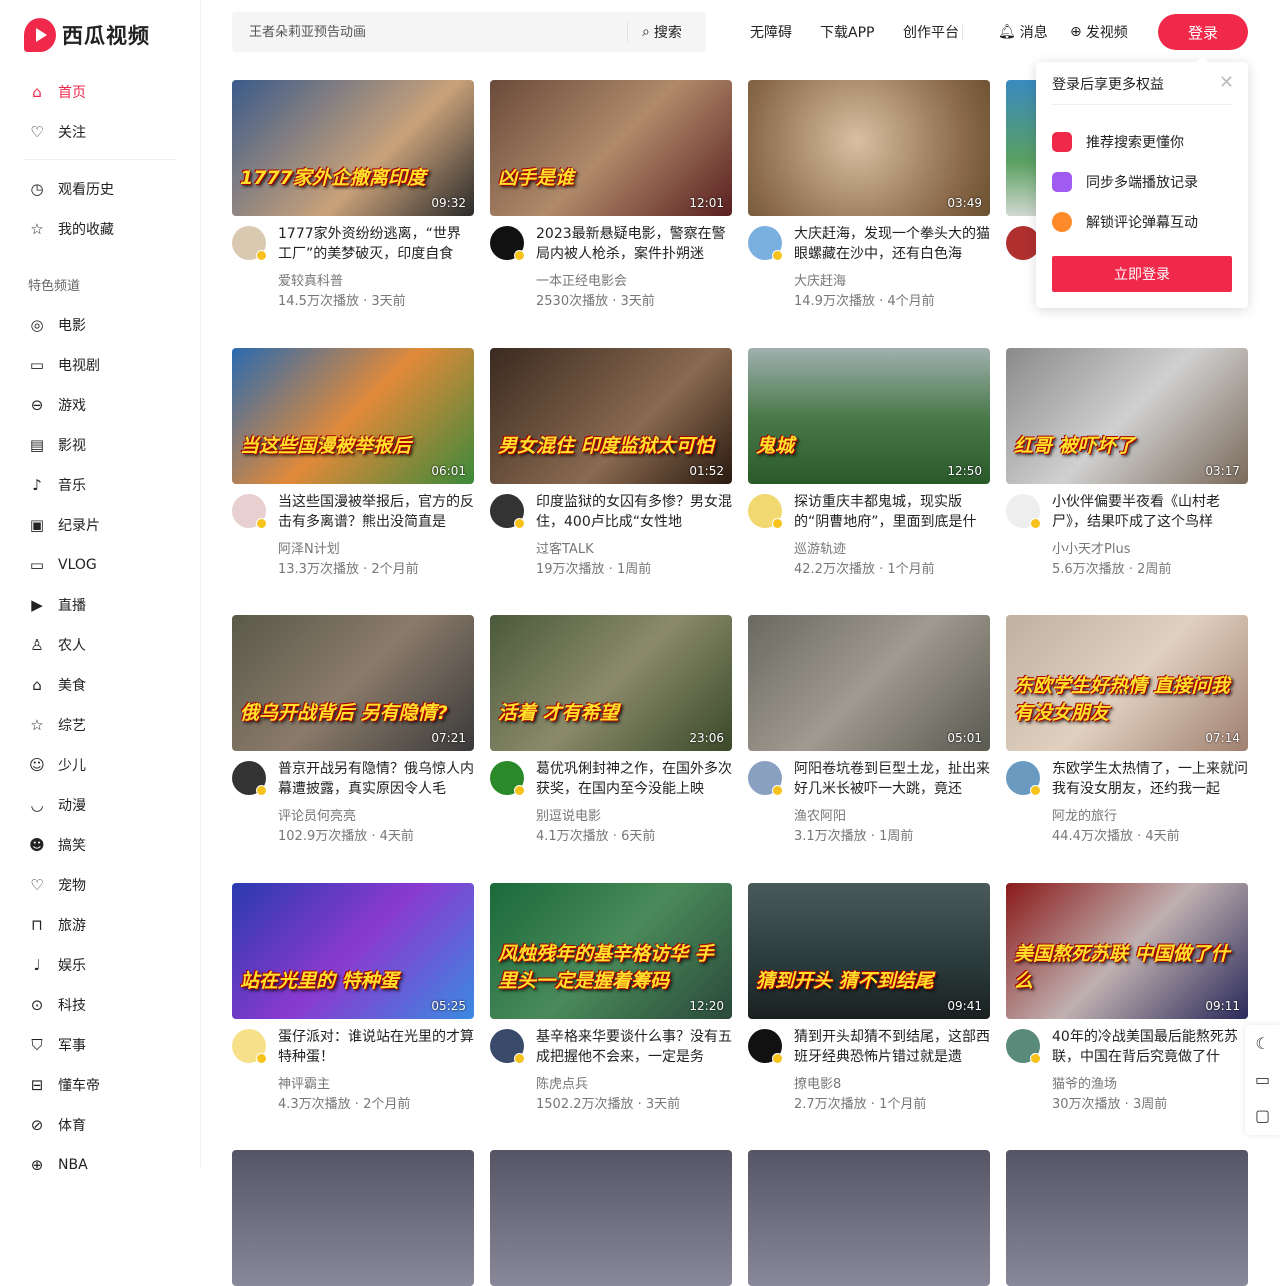 This screenshot has width=1280, height=1286. What do you see at coordinates (317, 814) in the screenshot?
I see `video-author: 评论员何亮亮` at bounding box center [317, 814].